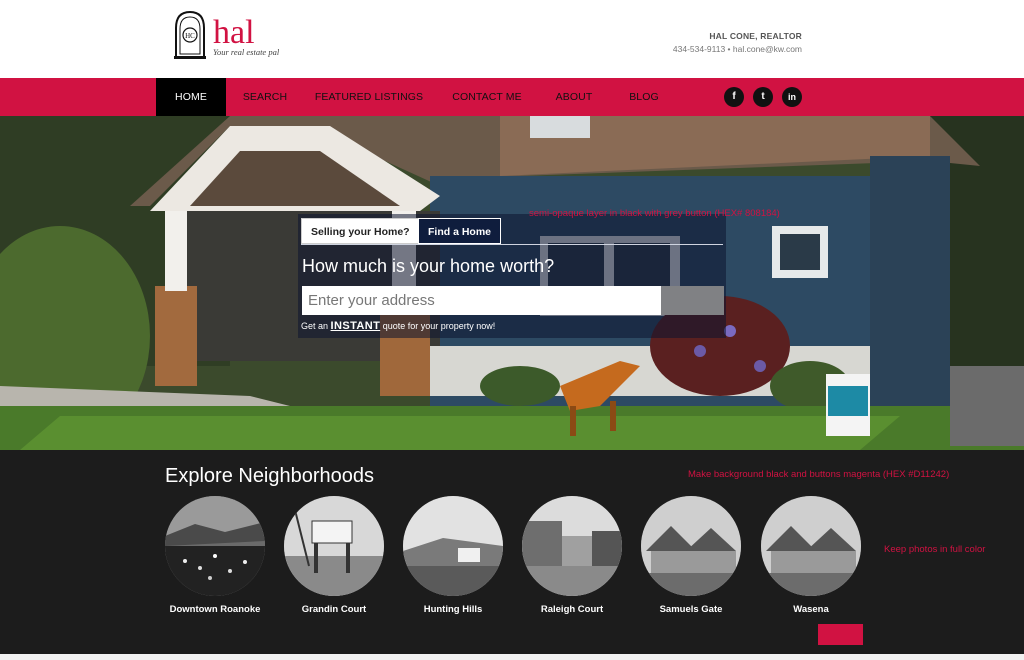 The width and height of the screenshot is (1024, 660). I want to click on nav-home: HOME, so click(191, 97).